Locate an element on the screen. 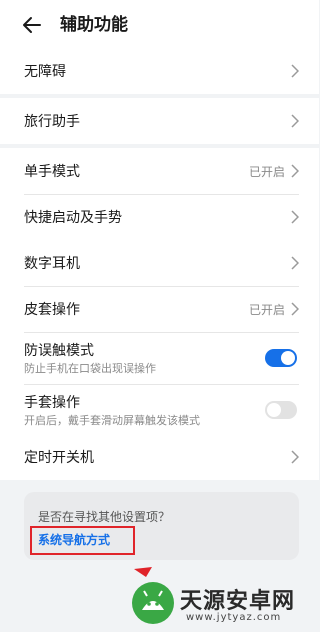 This screenshot has width=320, height=632. menu-item-digital-earphone: 数字耳机 is located at coordinates (159, 263).